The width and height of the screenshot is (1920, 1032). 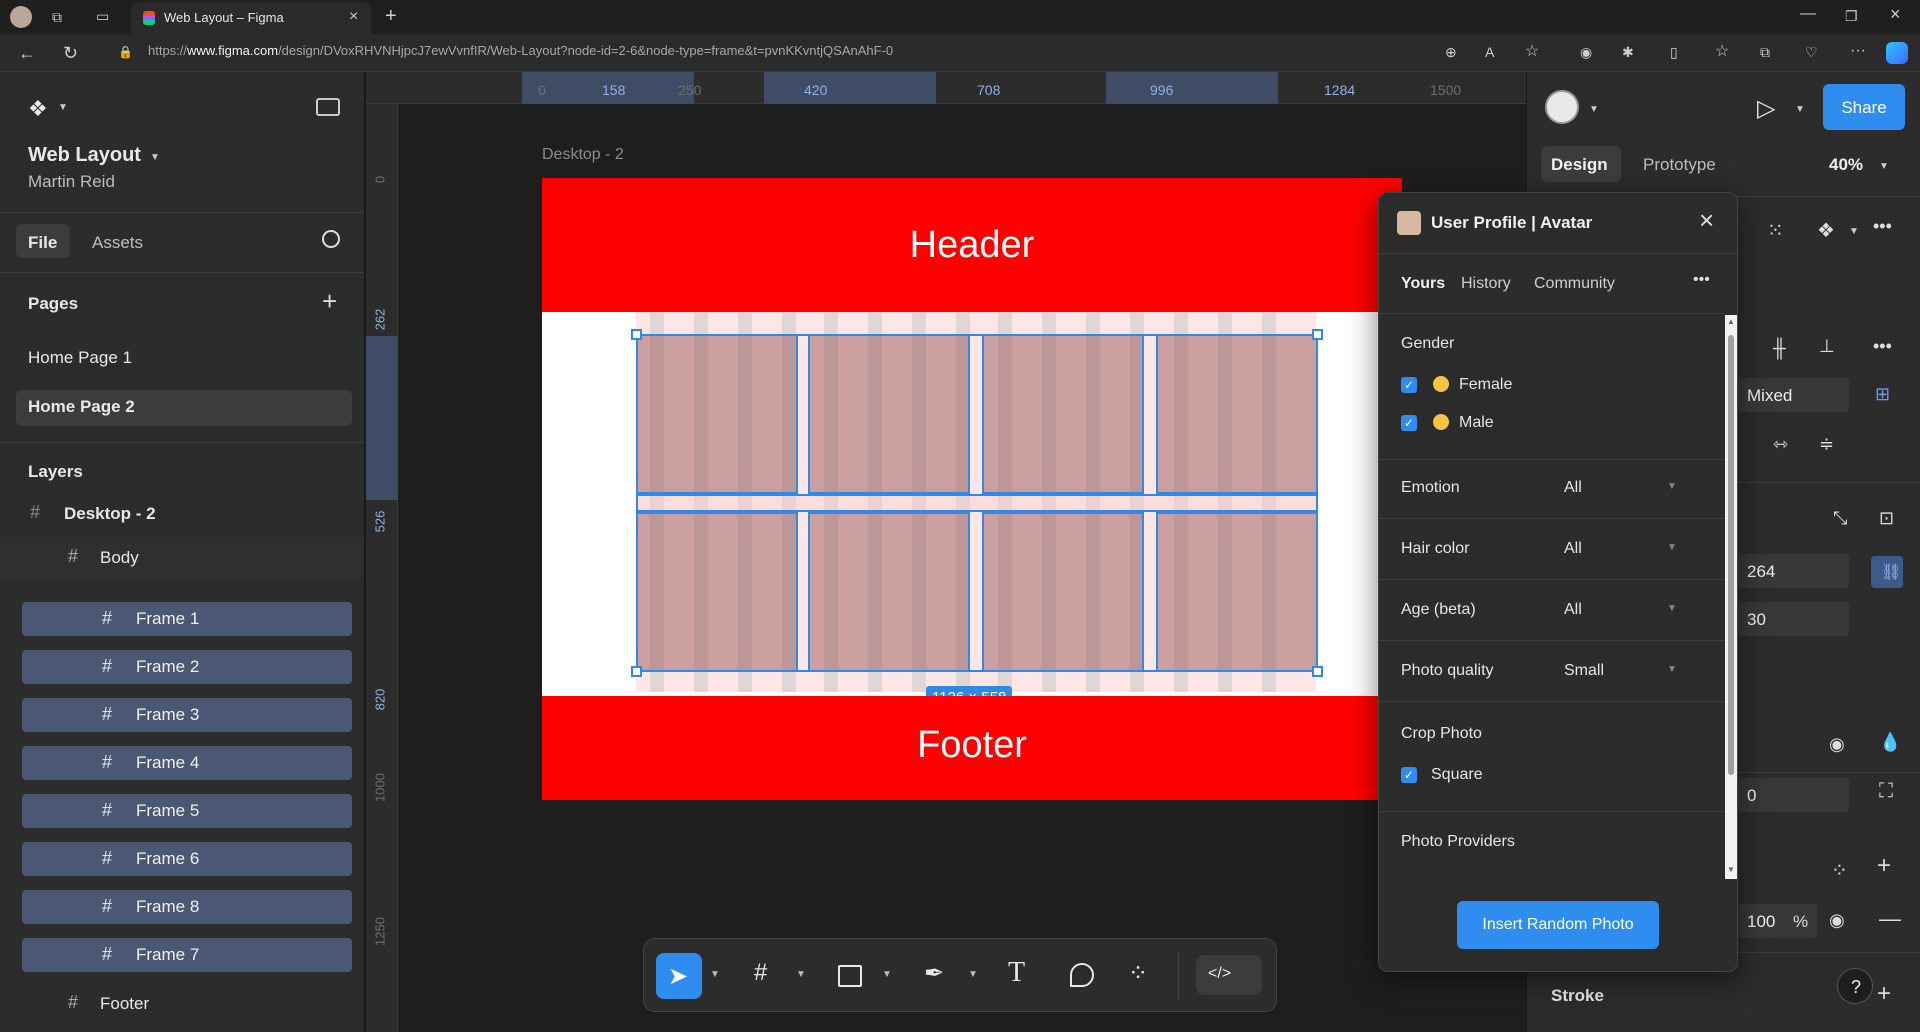 What do you see at coordinates (84, 155) in the screenshot?
I see `file-name: Web Layout` at bounding box center [84, 155].